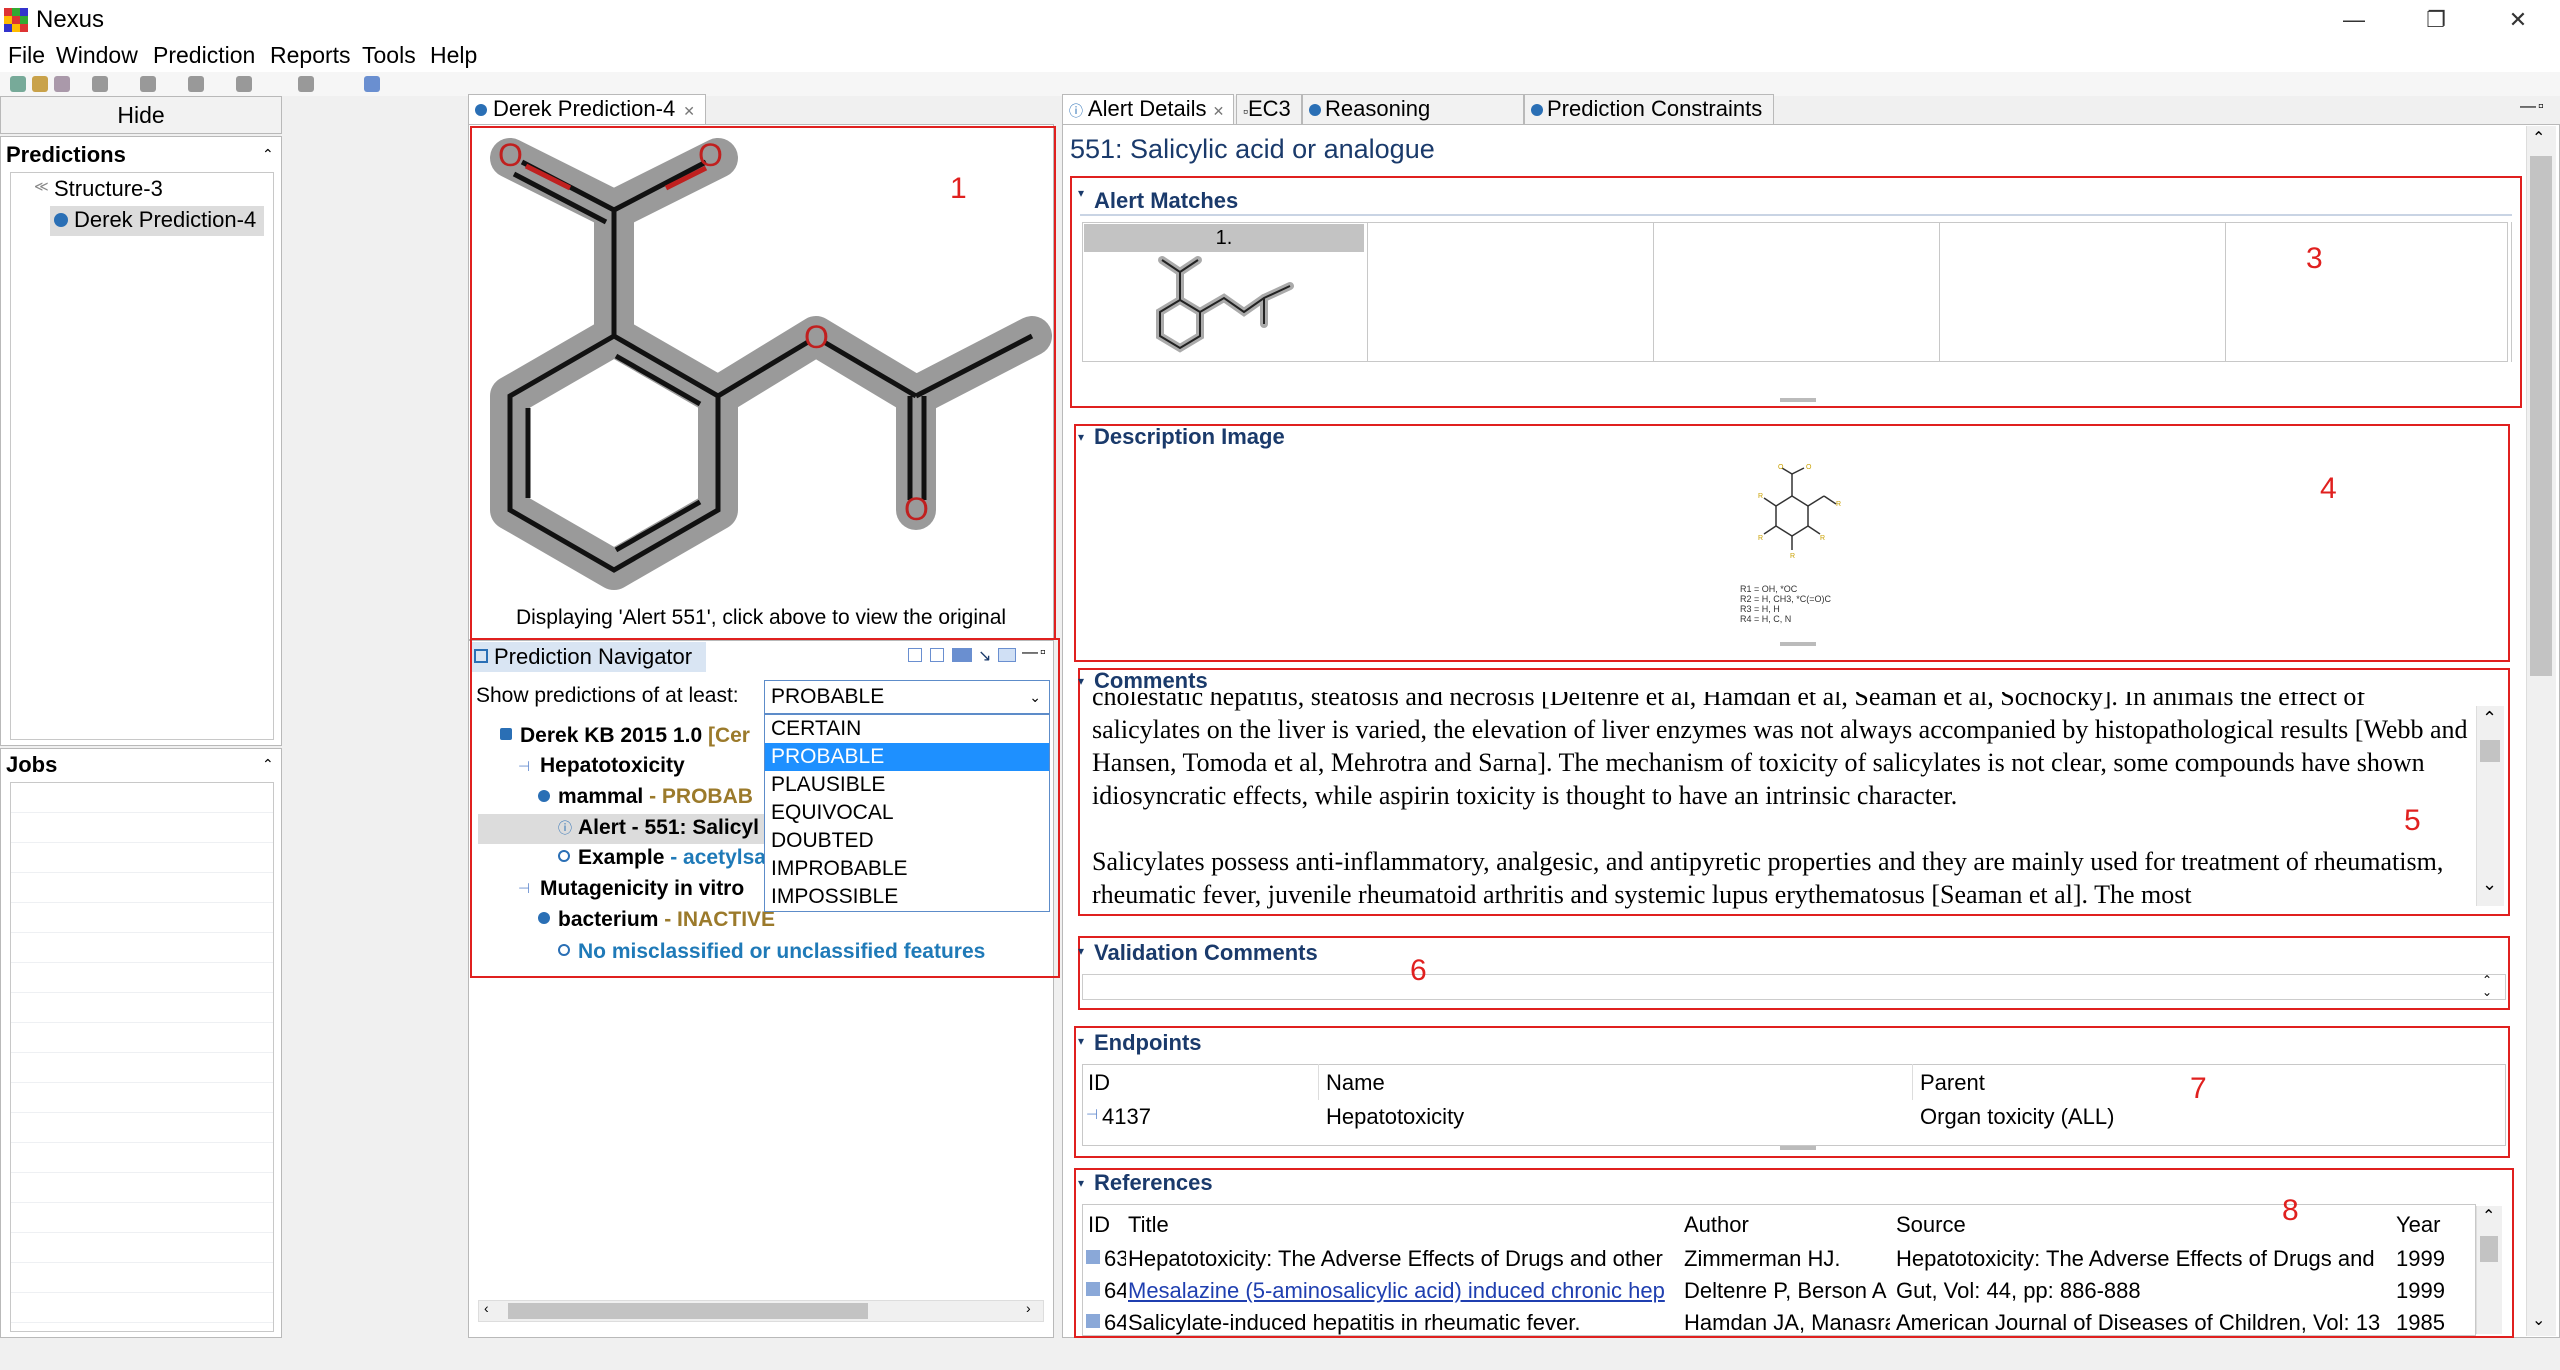  What do you see at coordinates (1115, 1259) in the screenshot?
I see `reference-id: 63` at bounding box center [1115, 1259].